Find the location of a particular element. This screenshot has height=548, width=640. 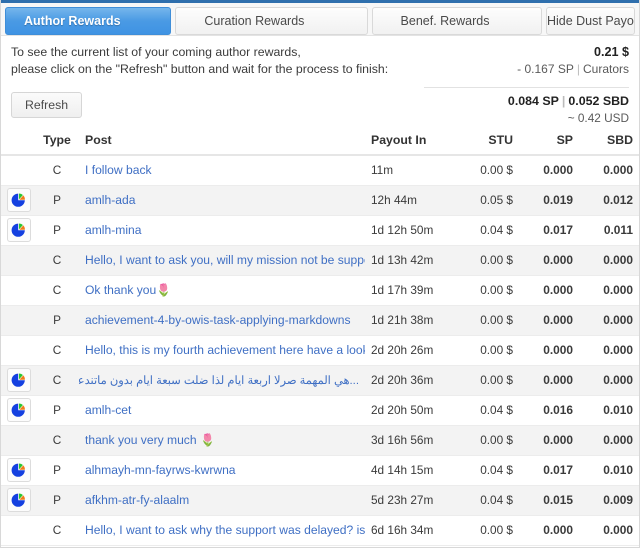

refresh-button: Refresh is located at coordinates (47, 105).